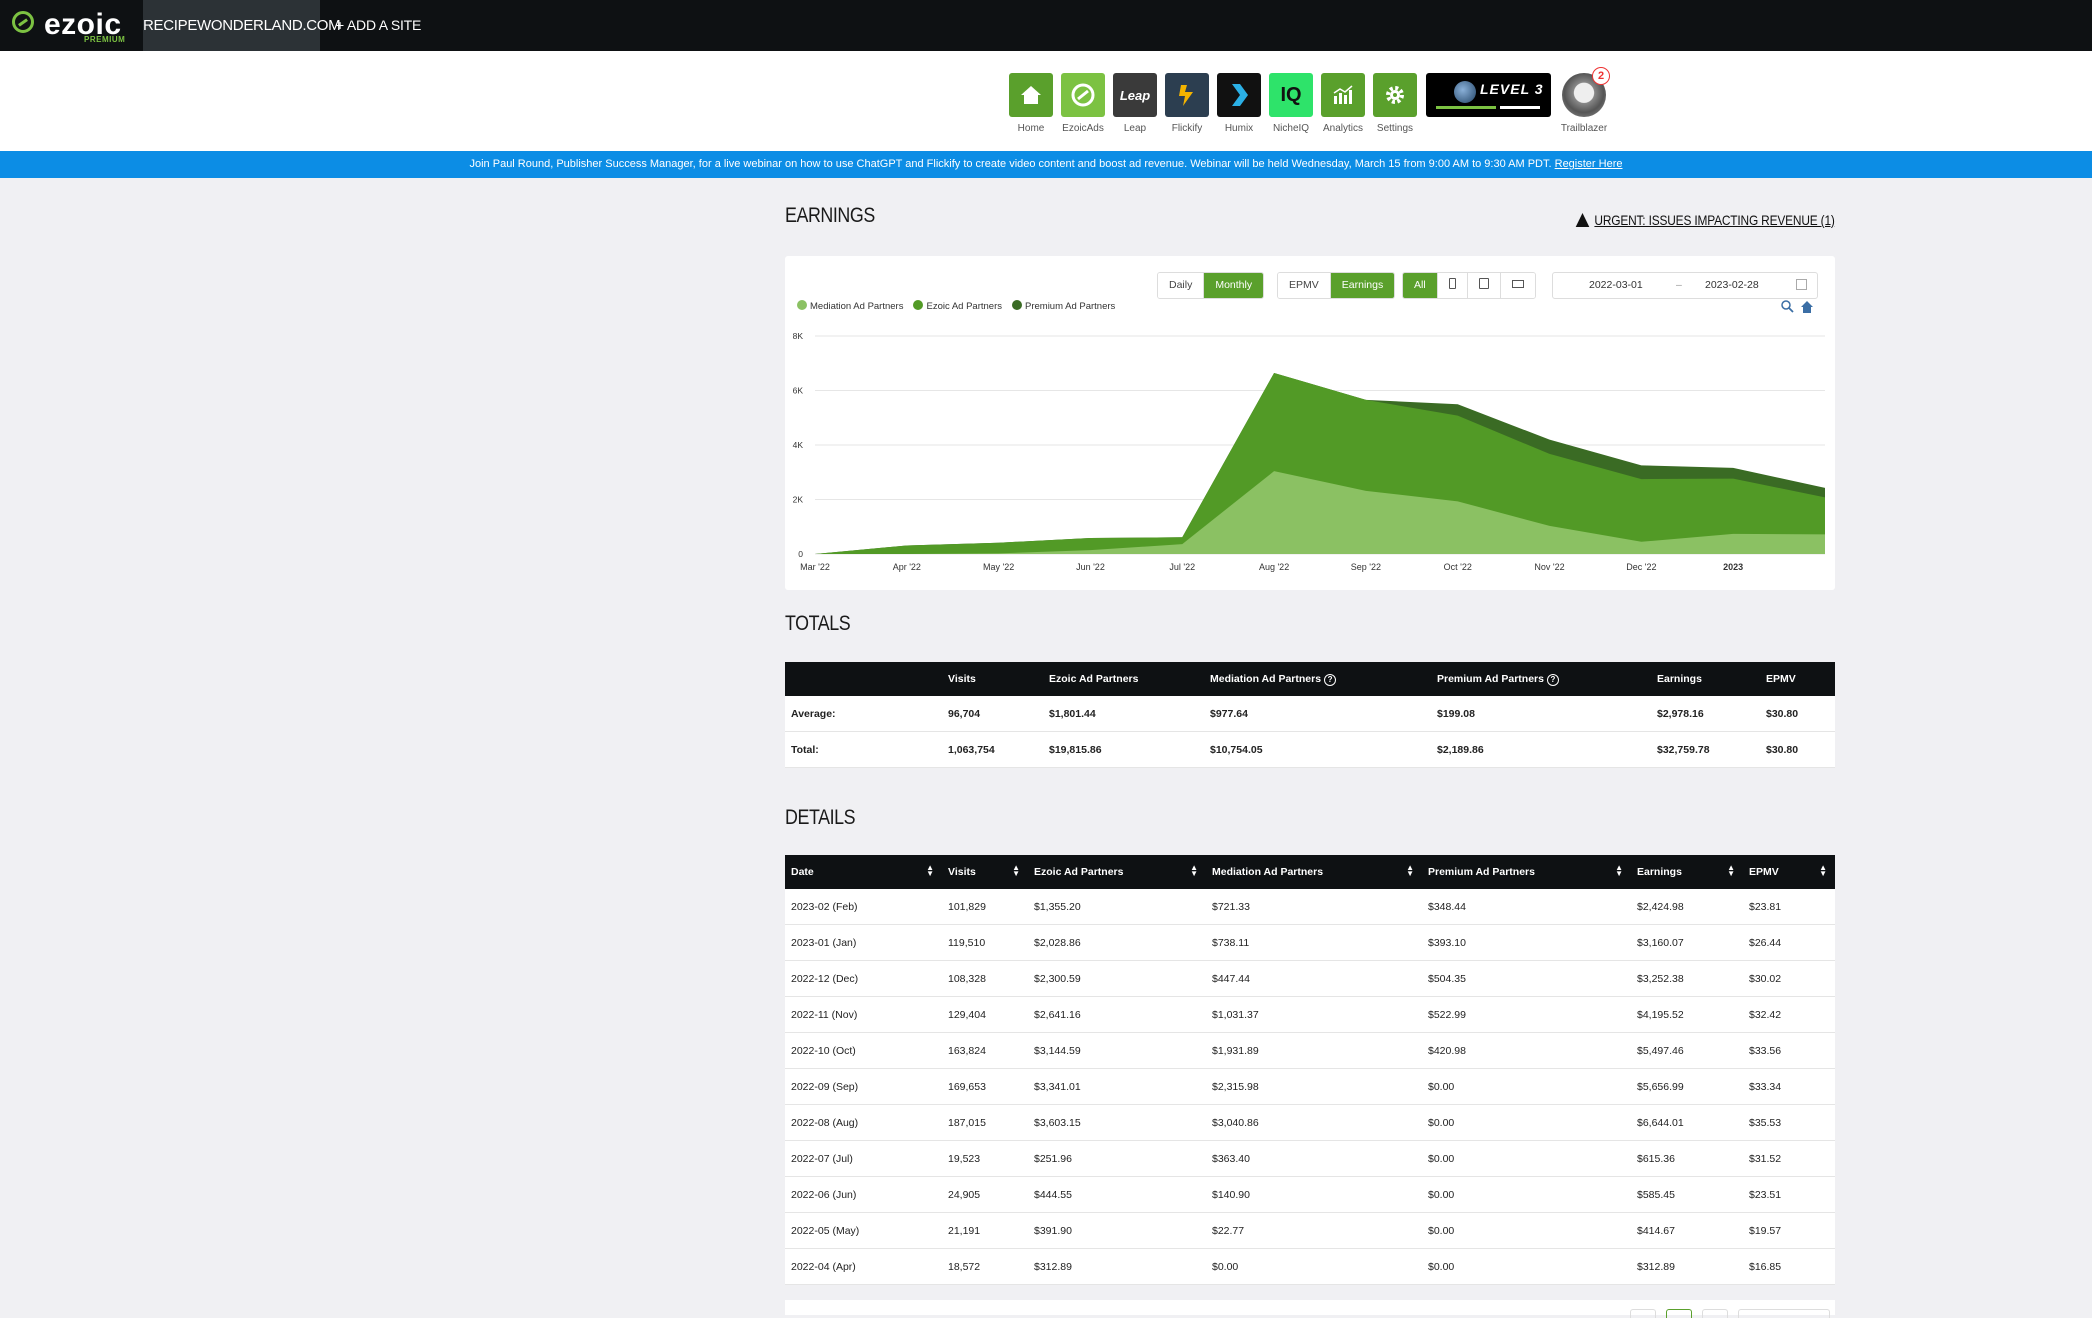 This screenshot has height=1318, width=2092. Describe the element at coordinates (1123, 679) in the screenshot. I see `totals-header: Ezoic Ad Partners` at that location.